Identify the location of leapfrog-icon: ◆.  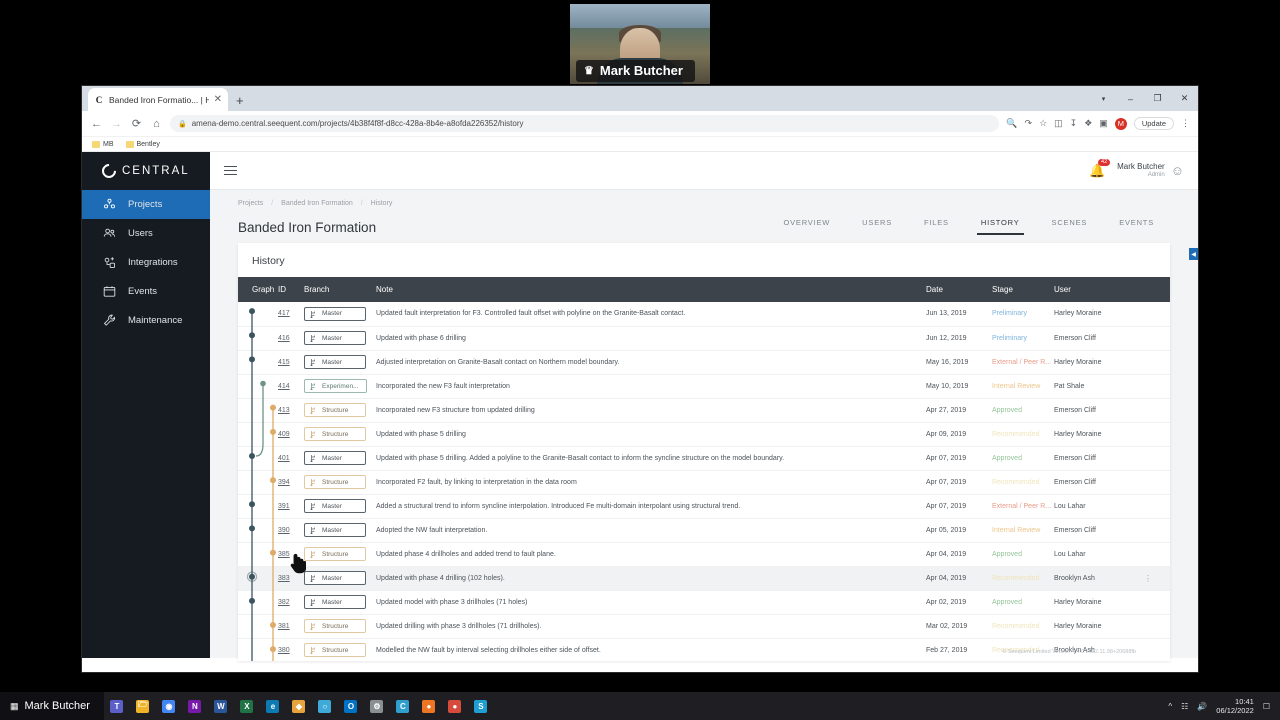
(299, 706).